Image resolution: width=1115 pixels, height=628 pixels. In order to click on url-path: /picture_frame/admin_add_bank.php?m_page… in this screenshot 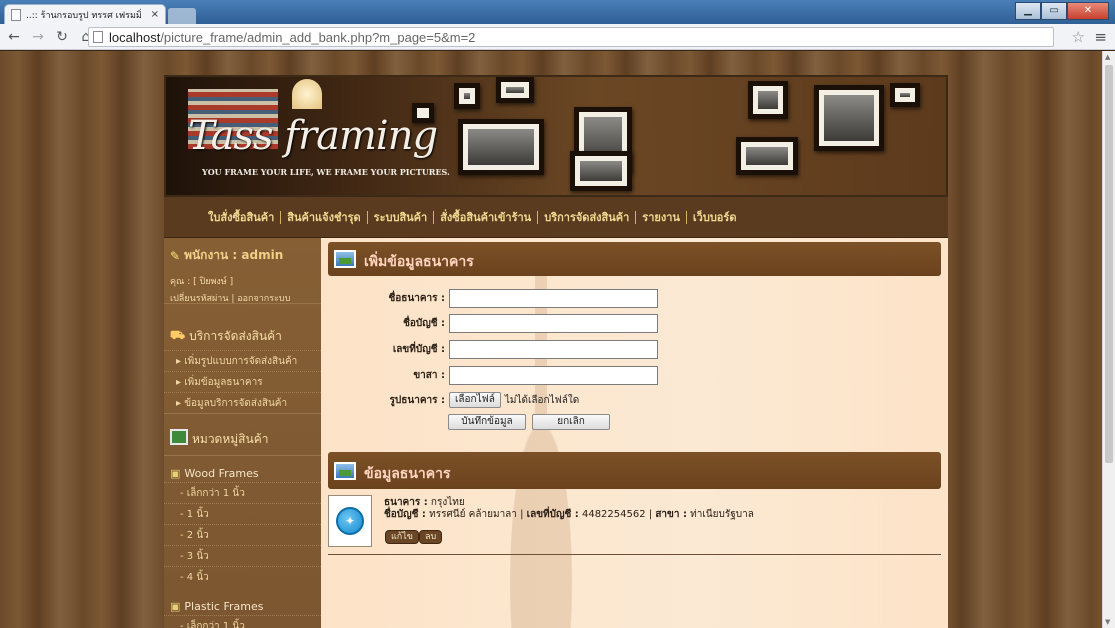, I will do `click(318, 37)`.